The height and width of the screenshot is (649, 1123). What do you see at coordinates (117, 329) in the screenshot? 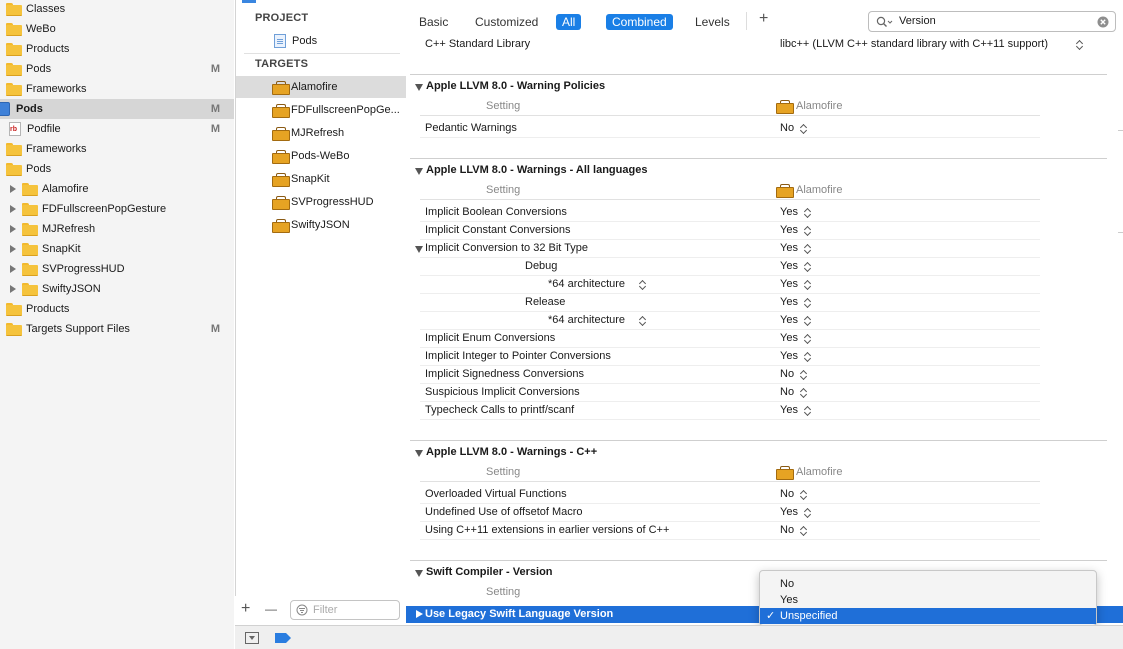
I see `navigator-item: Targets Support Files M` at bounding box center [117, 329].